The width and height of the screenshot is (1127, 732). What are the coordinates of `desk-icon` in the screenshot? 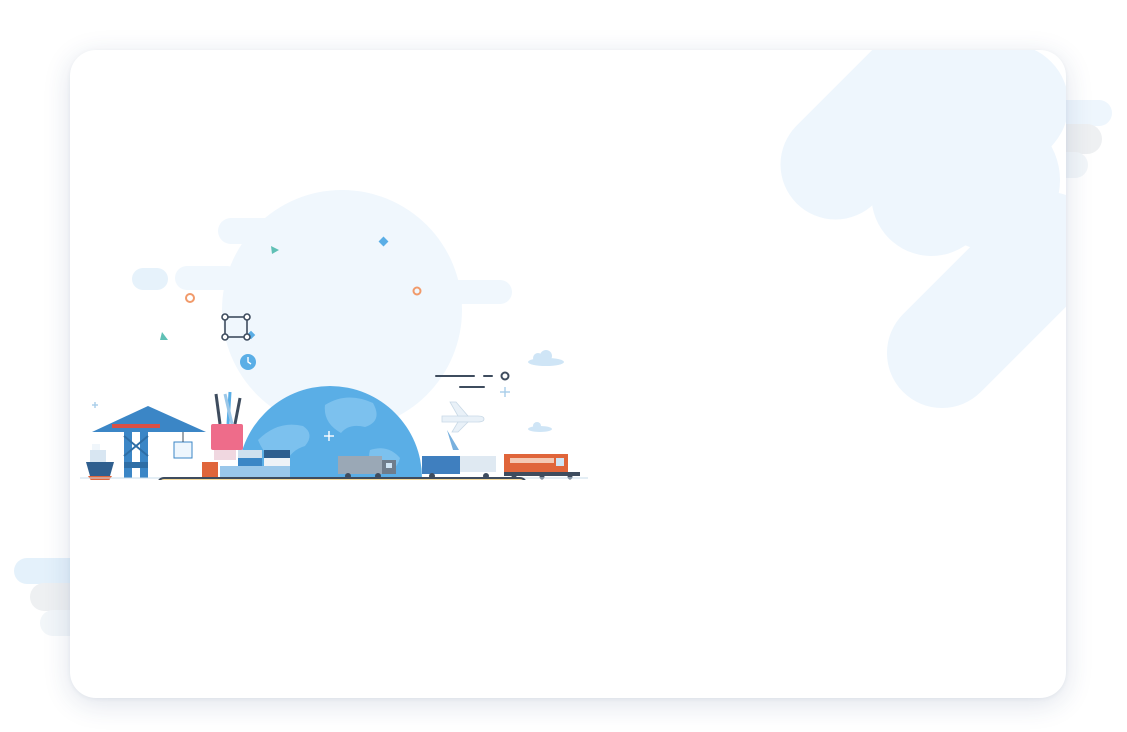 It's located at (342, 478).